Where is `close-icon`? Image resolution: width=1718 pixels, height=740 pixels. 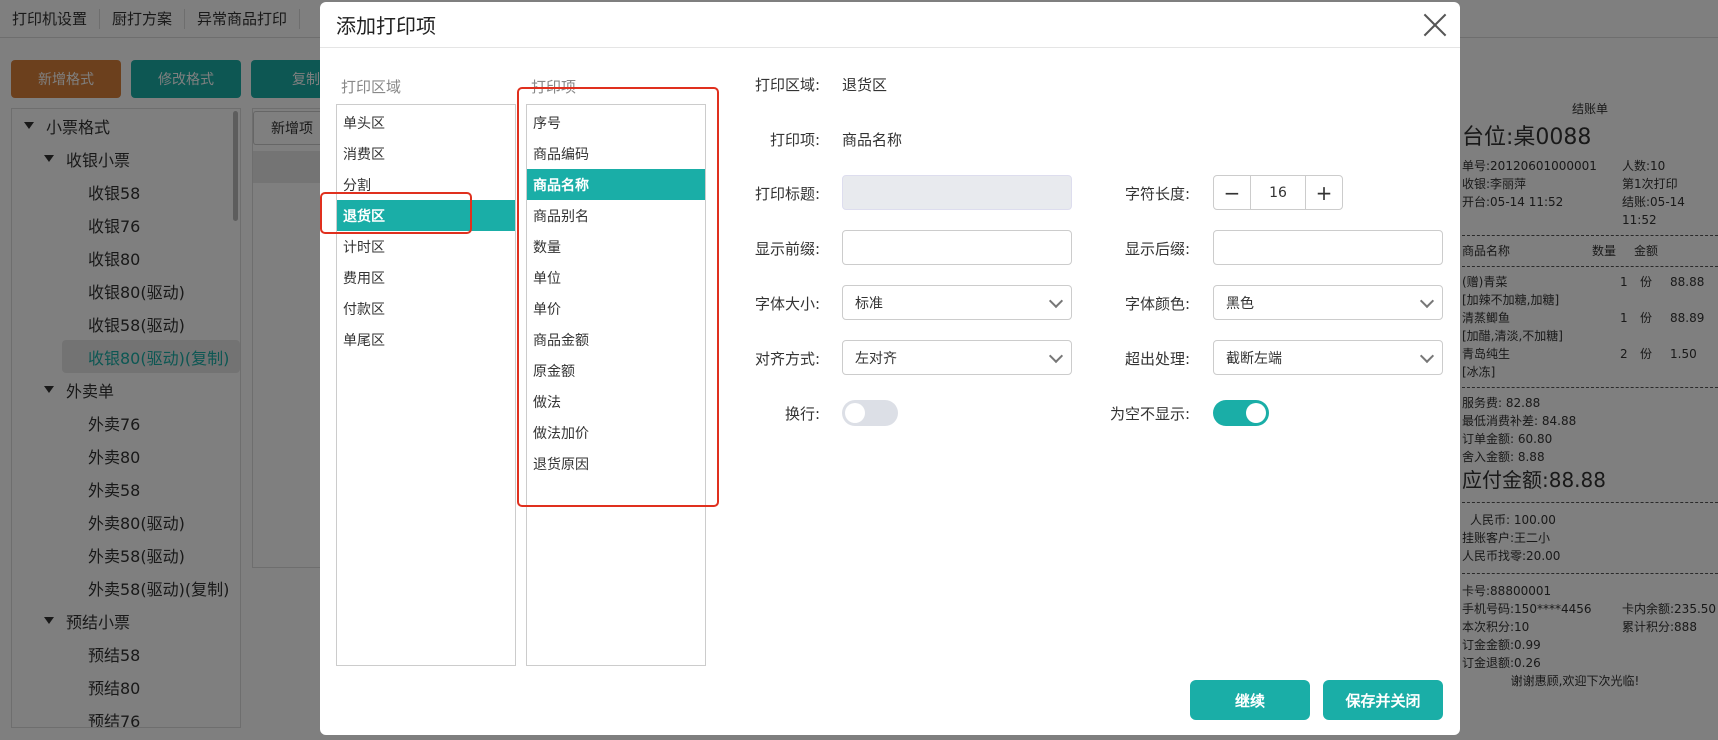
close-icon is located at coordinates (1435, 25).